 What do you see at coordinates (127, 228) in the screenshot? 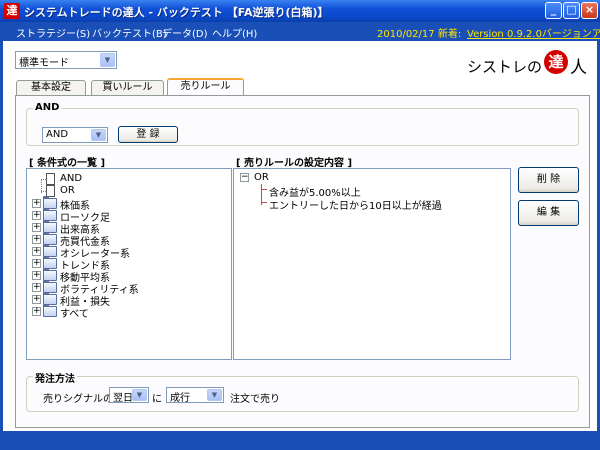
I see `tree-folder: + 出来高系` at bounding box center [127, 228].